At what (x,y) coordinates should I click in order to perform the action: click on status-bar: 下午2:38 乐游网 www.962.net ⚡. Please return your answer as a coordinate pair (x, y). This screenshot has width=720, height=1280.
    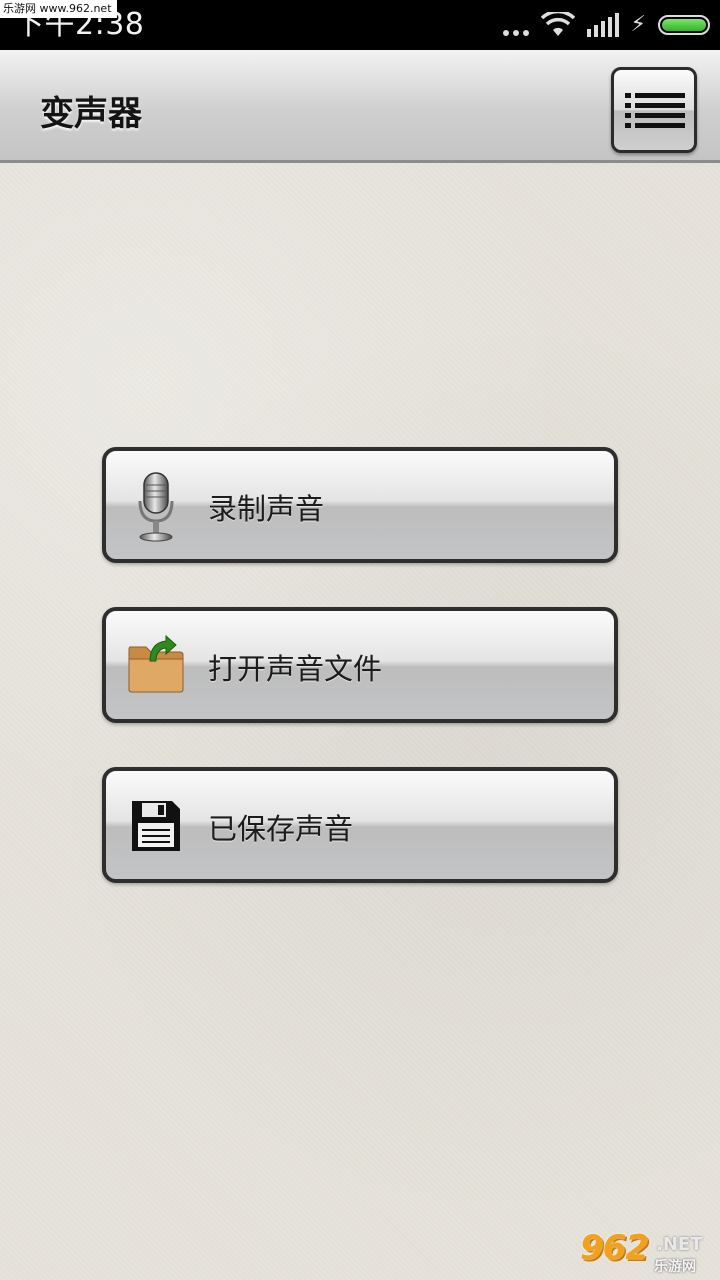
    Looking at the image, I should click on (360, 25).